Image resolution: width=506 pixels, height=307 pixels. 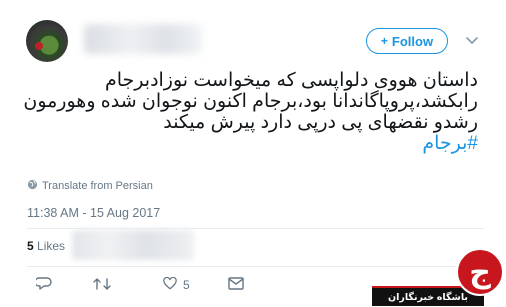 I want to click on retweet-button, so click(x=102, y=285).